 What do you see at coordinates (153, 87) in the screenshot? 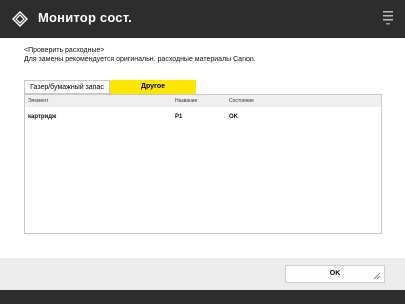
I see `tab-other: Другое` at bounding box center [153, 87].